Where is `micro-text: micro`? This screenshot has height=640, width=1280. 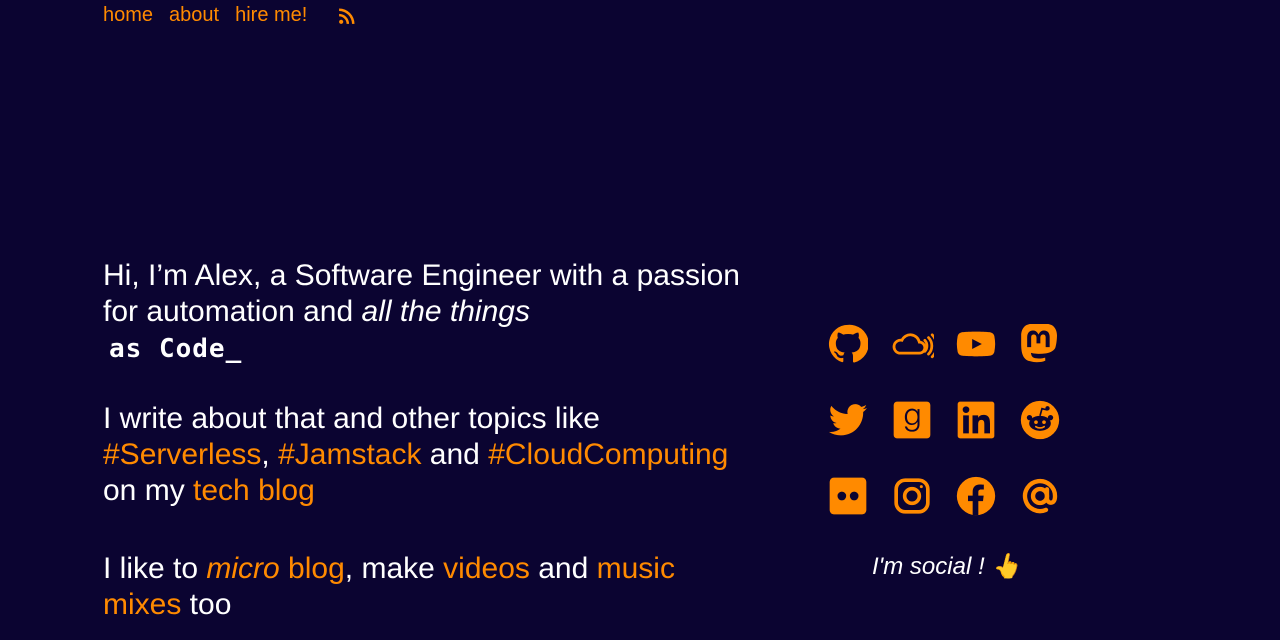 micro-text: micro is located at coordinates (243, 568).